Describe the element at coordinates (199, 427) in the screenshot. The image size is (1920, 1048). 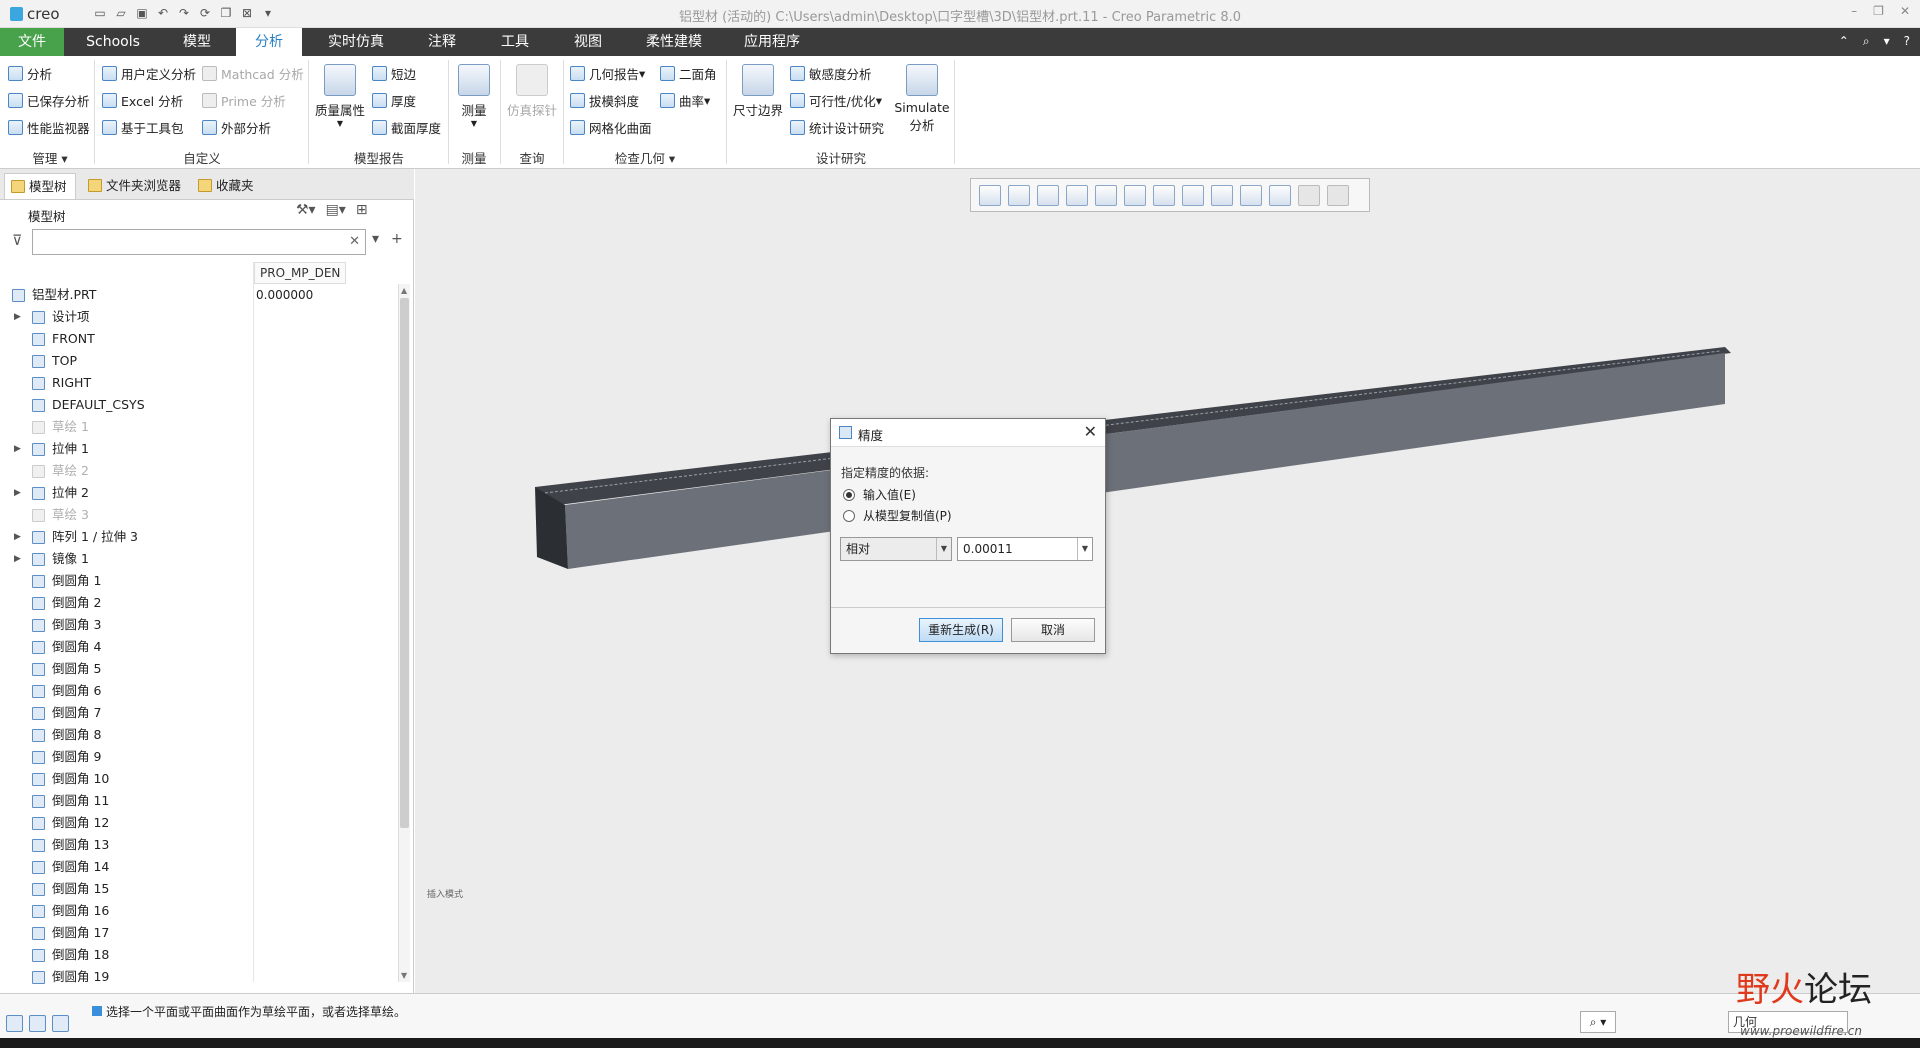
I see `tree-item: 草绘 1` at that location.